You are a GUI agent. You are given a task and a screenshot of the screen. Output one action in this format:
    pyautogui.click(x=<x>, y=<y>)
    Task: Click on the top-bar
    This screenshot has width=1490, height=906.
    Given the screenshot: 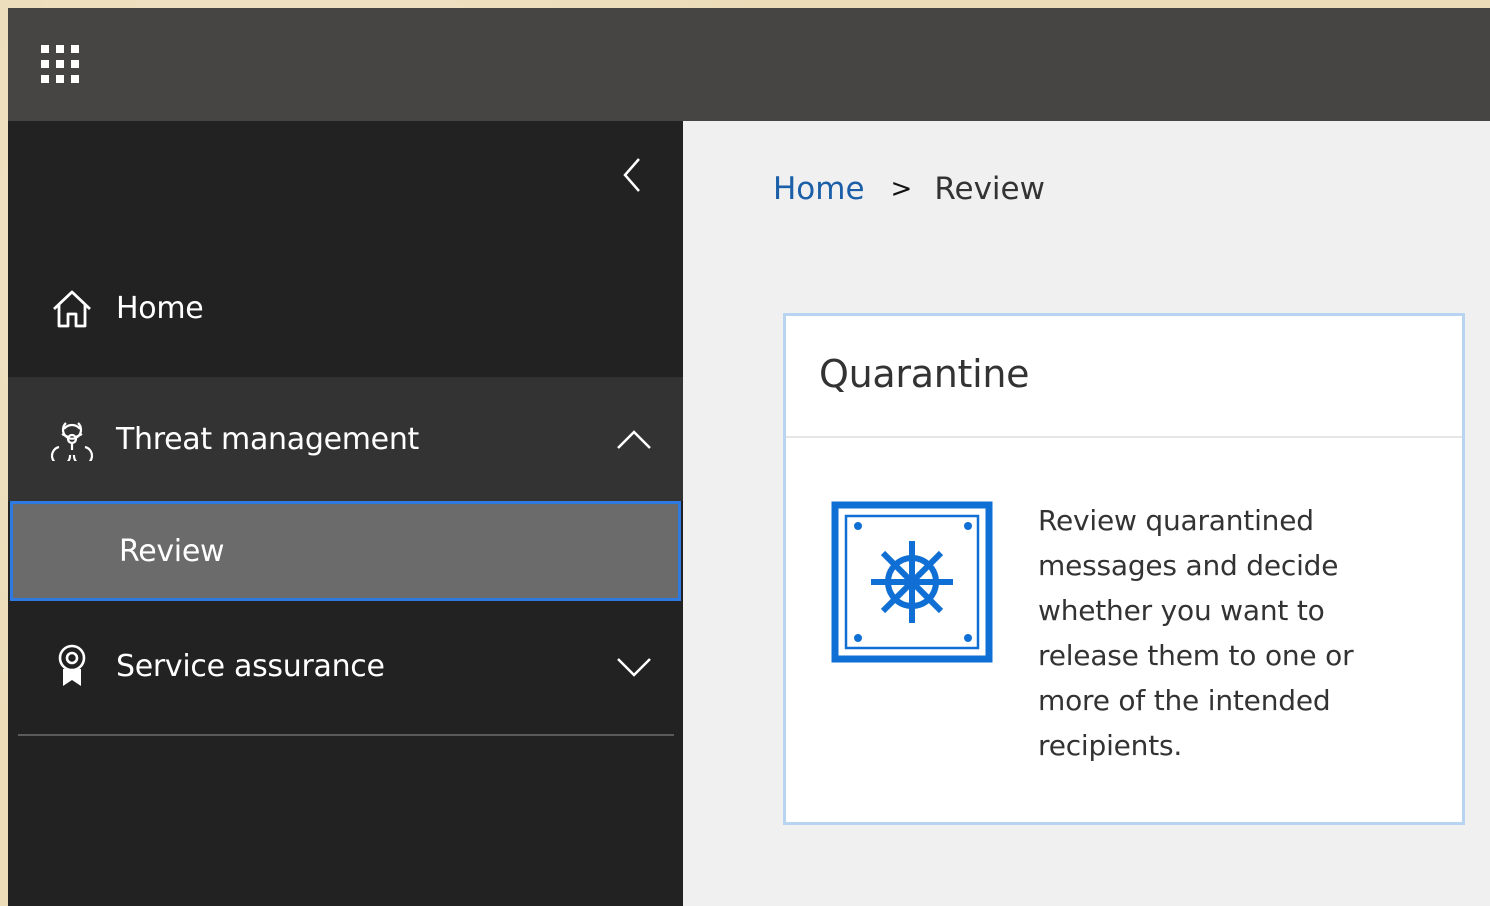 What is the action you would take?
    pyautogui.click(x=749, y=64)
    